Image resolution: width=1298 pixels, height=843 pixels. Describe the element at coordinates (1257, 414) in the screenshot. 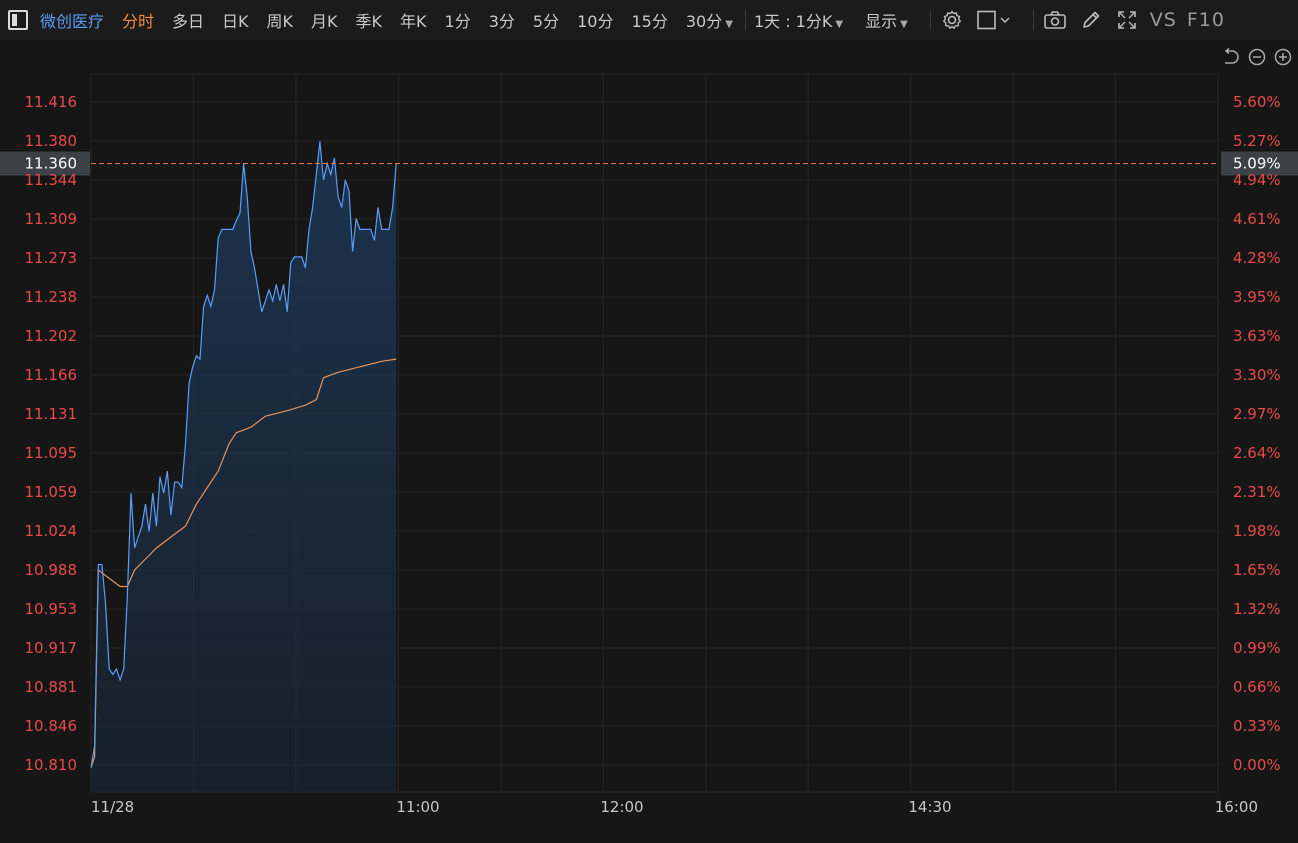

I see `percent-tick-label: 2.97%` at that location.